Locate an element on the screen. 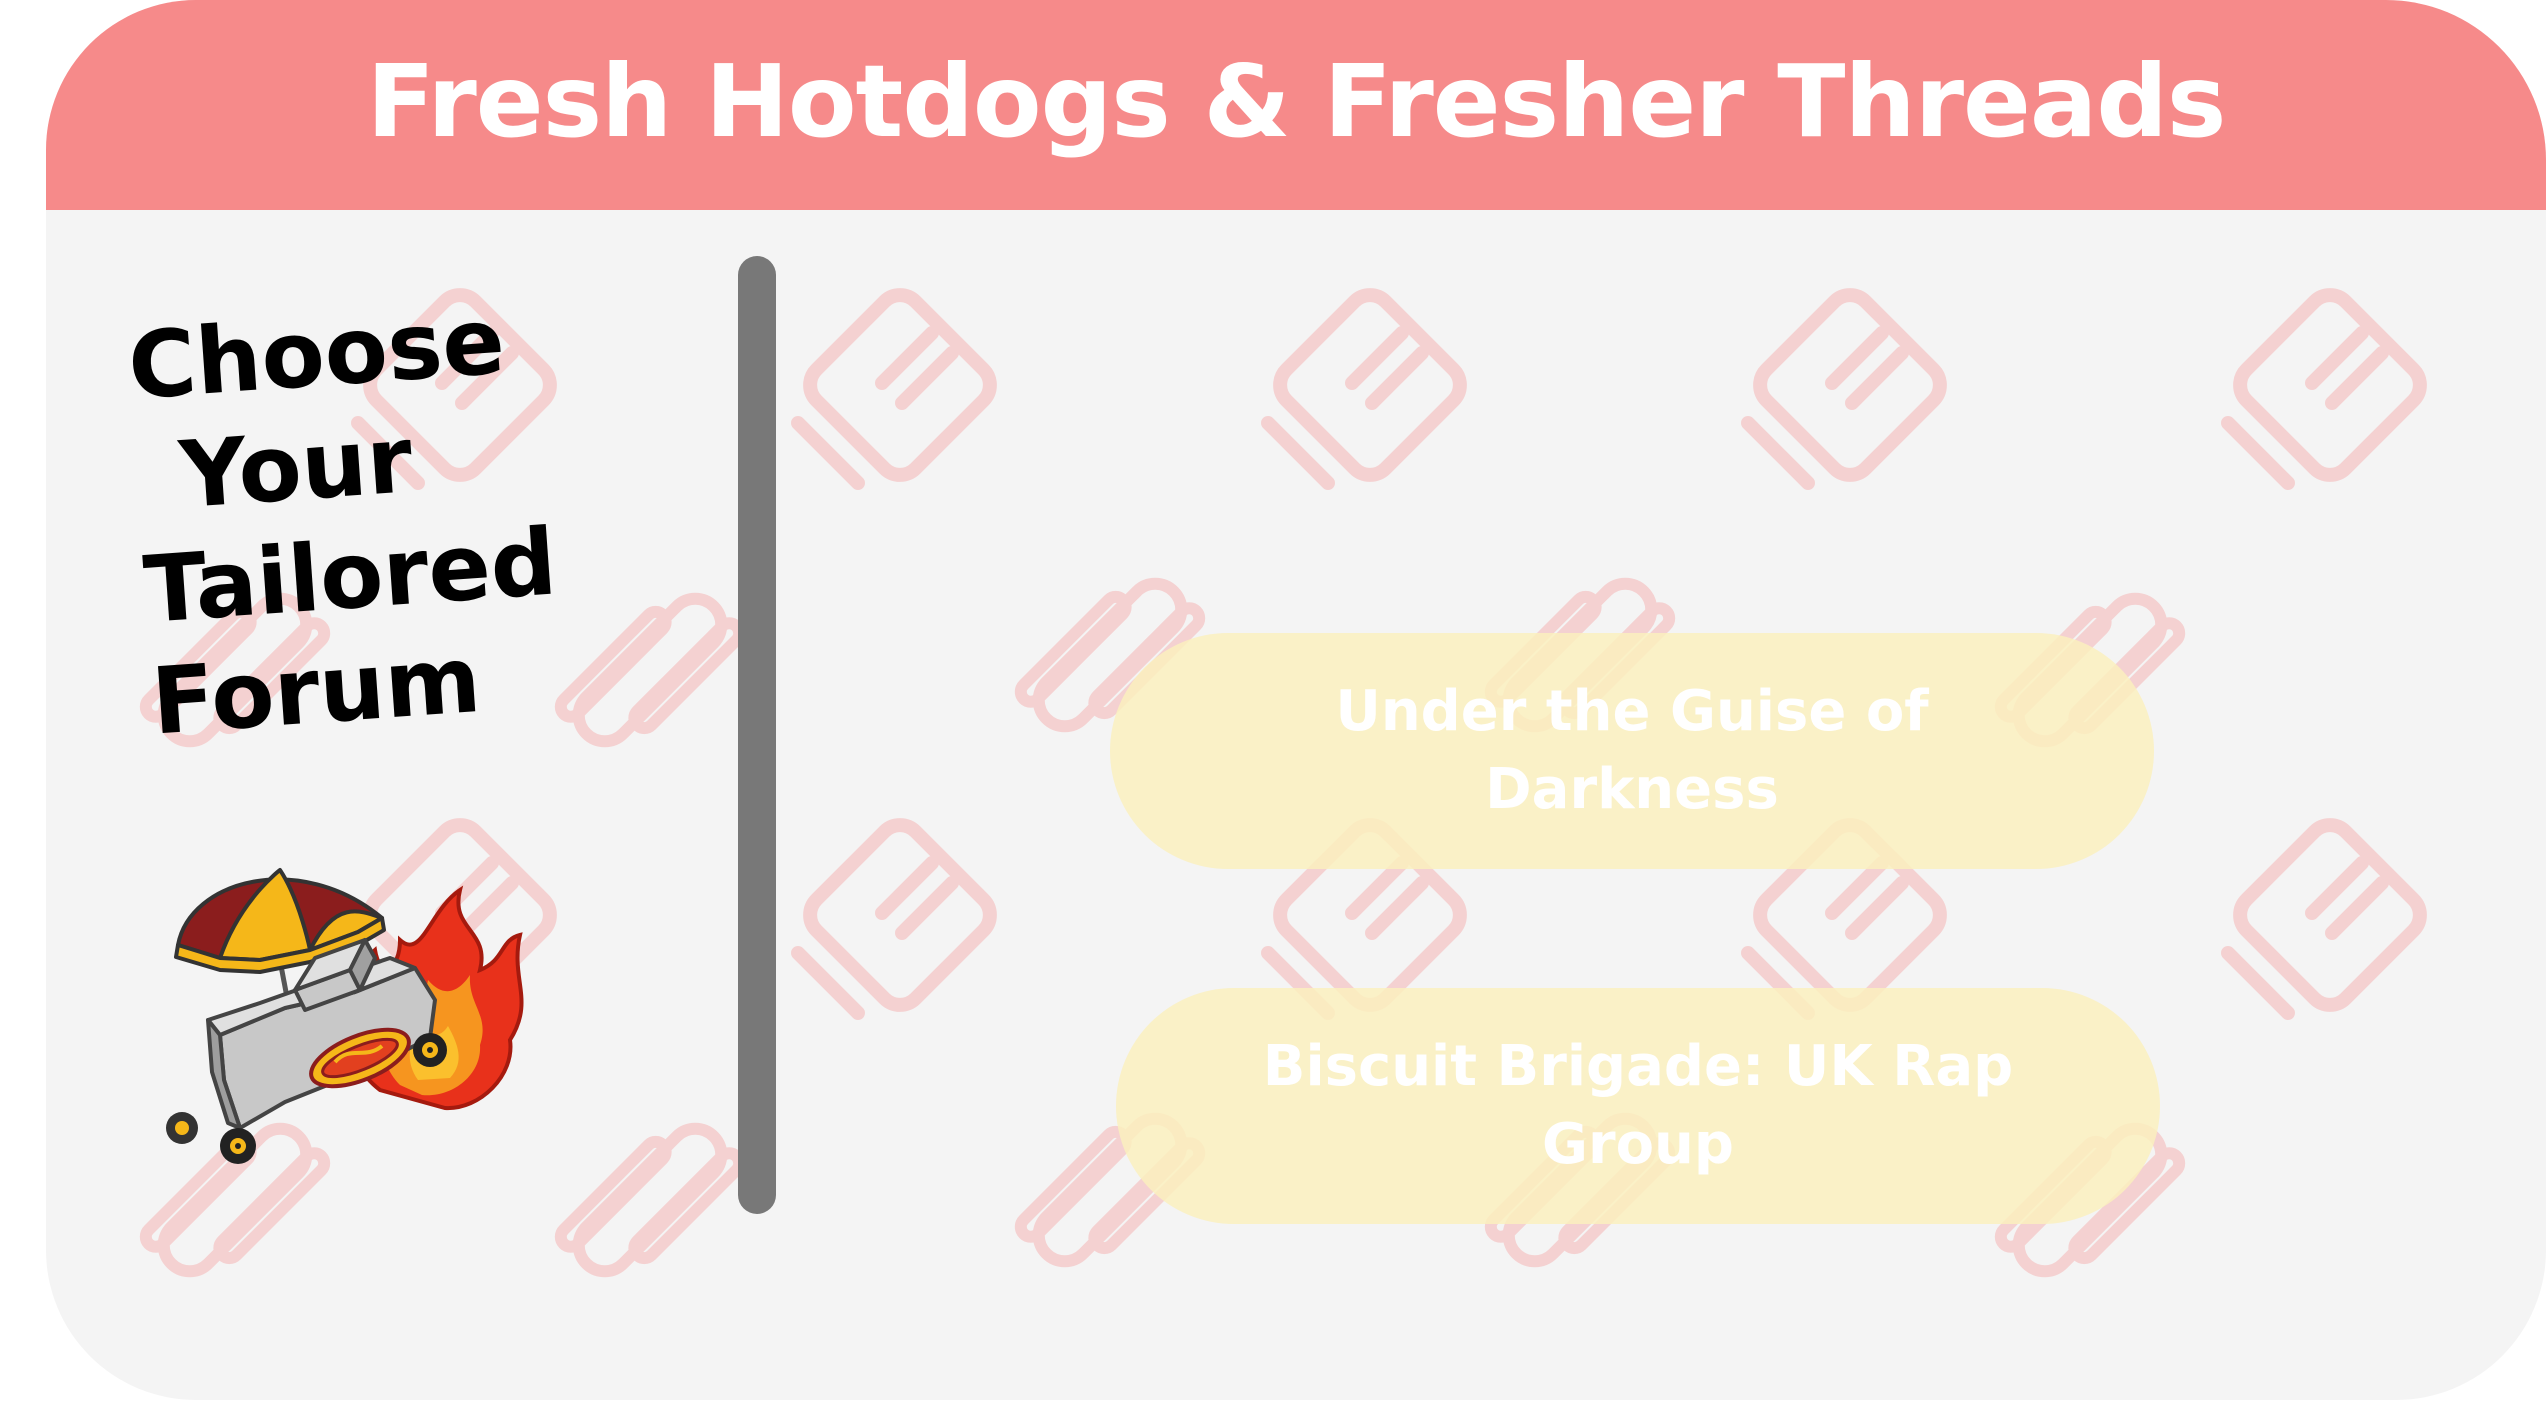 The height and width of the screenshot is (1402, 2546). forum-button-under-the-guise-of-darkness: Under the Guise of Darkness is located at coordinates (1632, 751).